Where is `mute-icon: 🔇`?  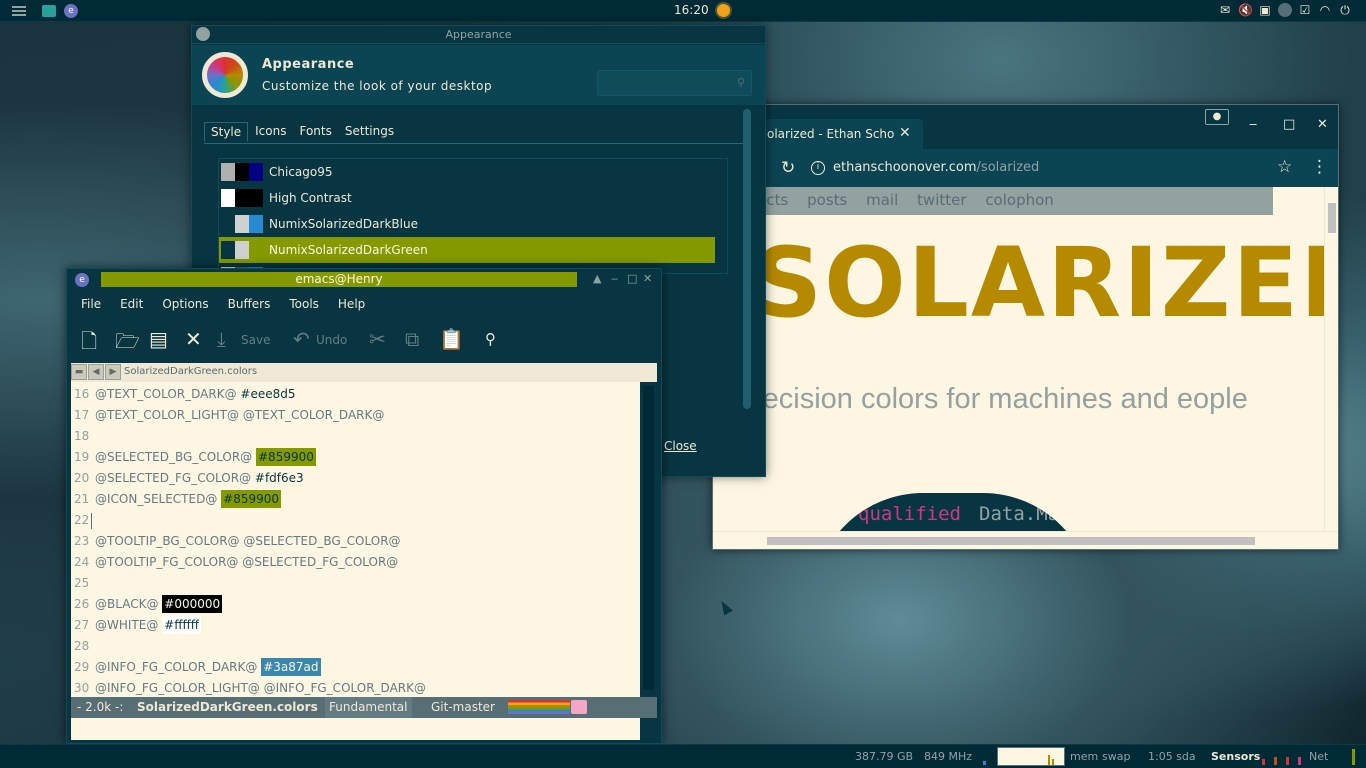 mute-icon: 🔇 is located at coordinates (1245, 10).